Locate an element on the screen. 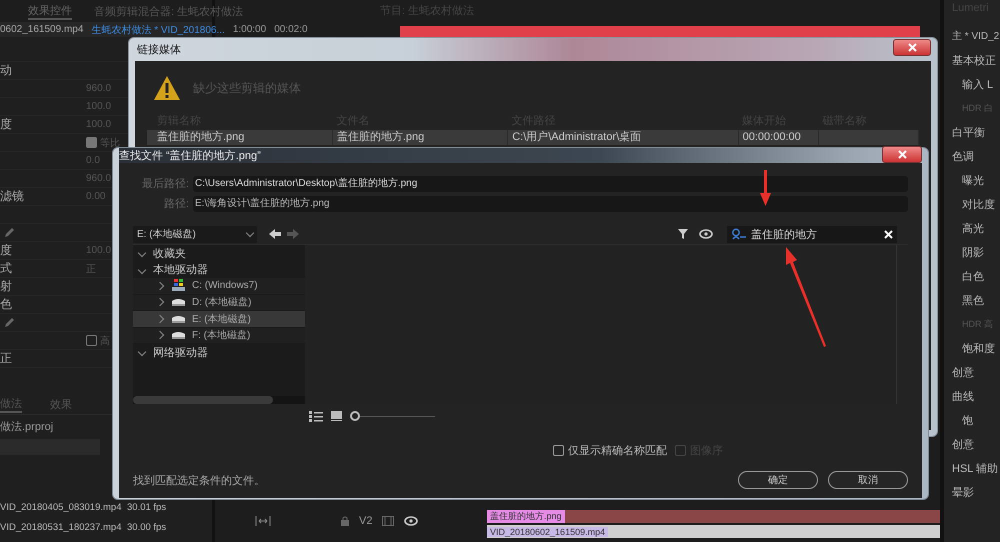 The width and height of the screenshot is (1000, 542). lumetri-item: 主 * VID_2 is located at coordinates (976, 36).